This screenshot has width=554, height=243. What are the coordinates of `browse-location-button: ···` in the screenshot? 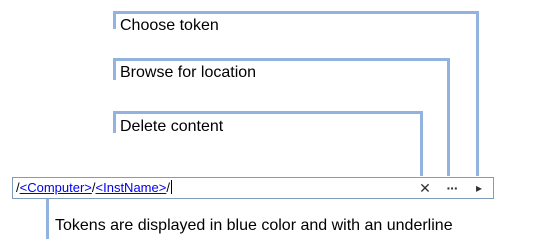 It's located at (452, 188).